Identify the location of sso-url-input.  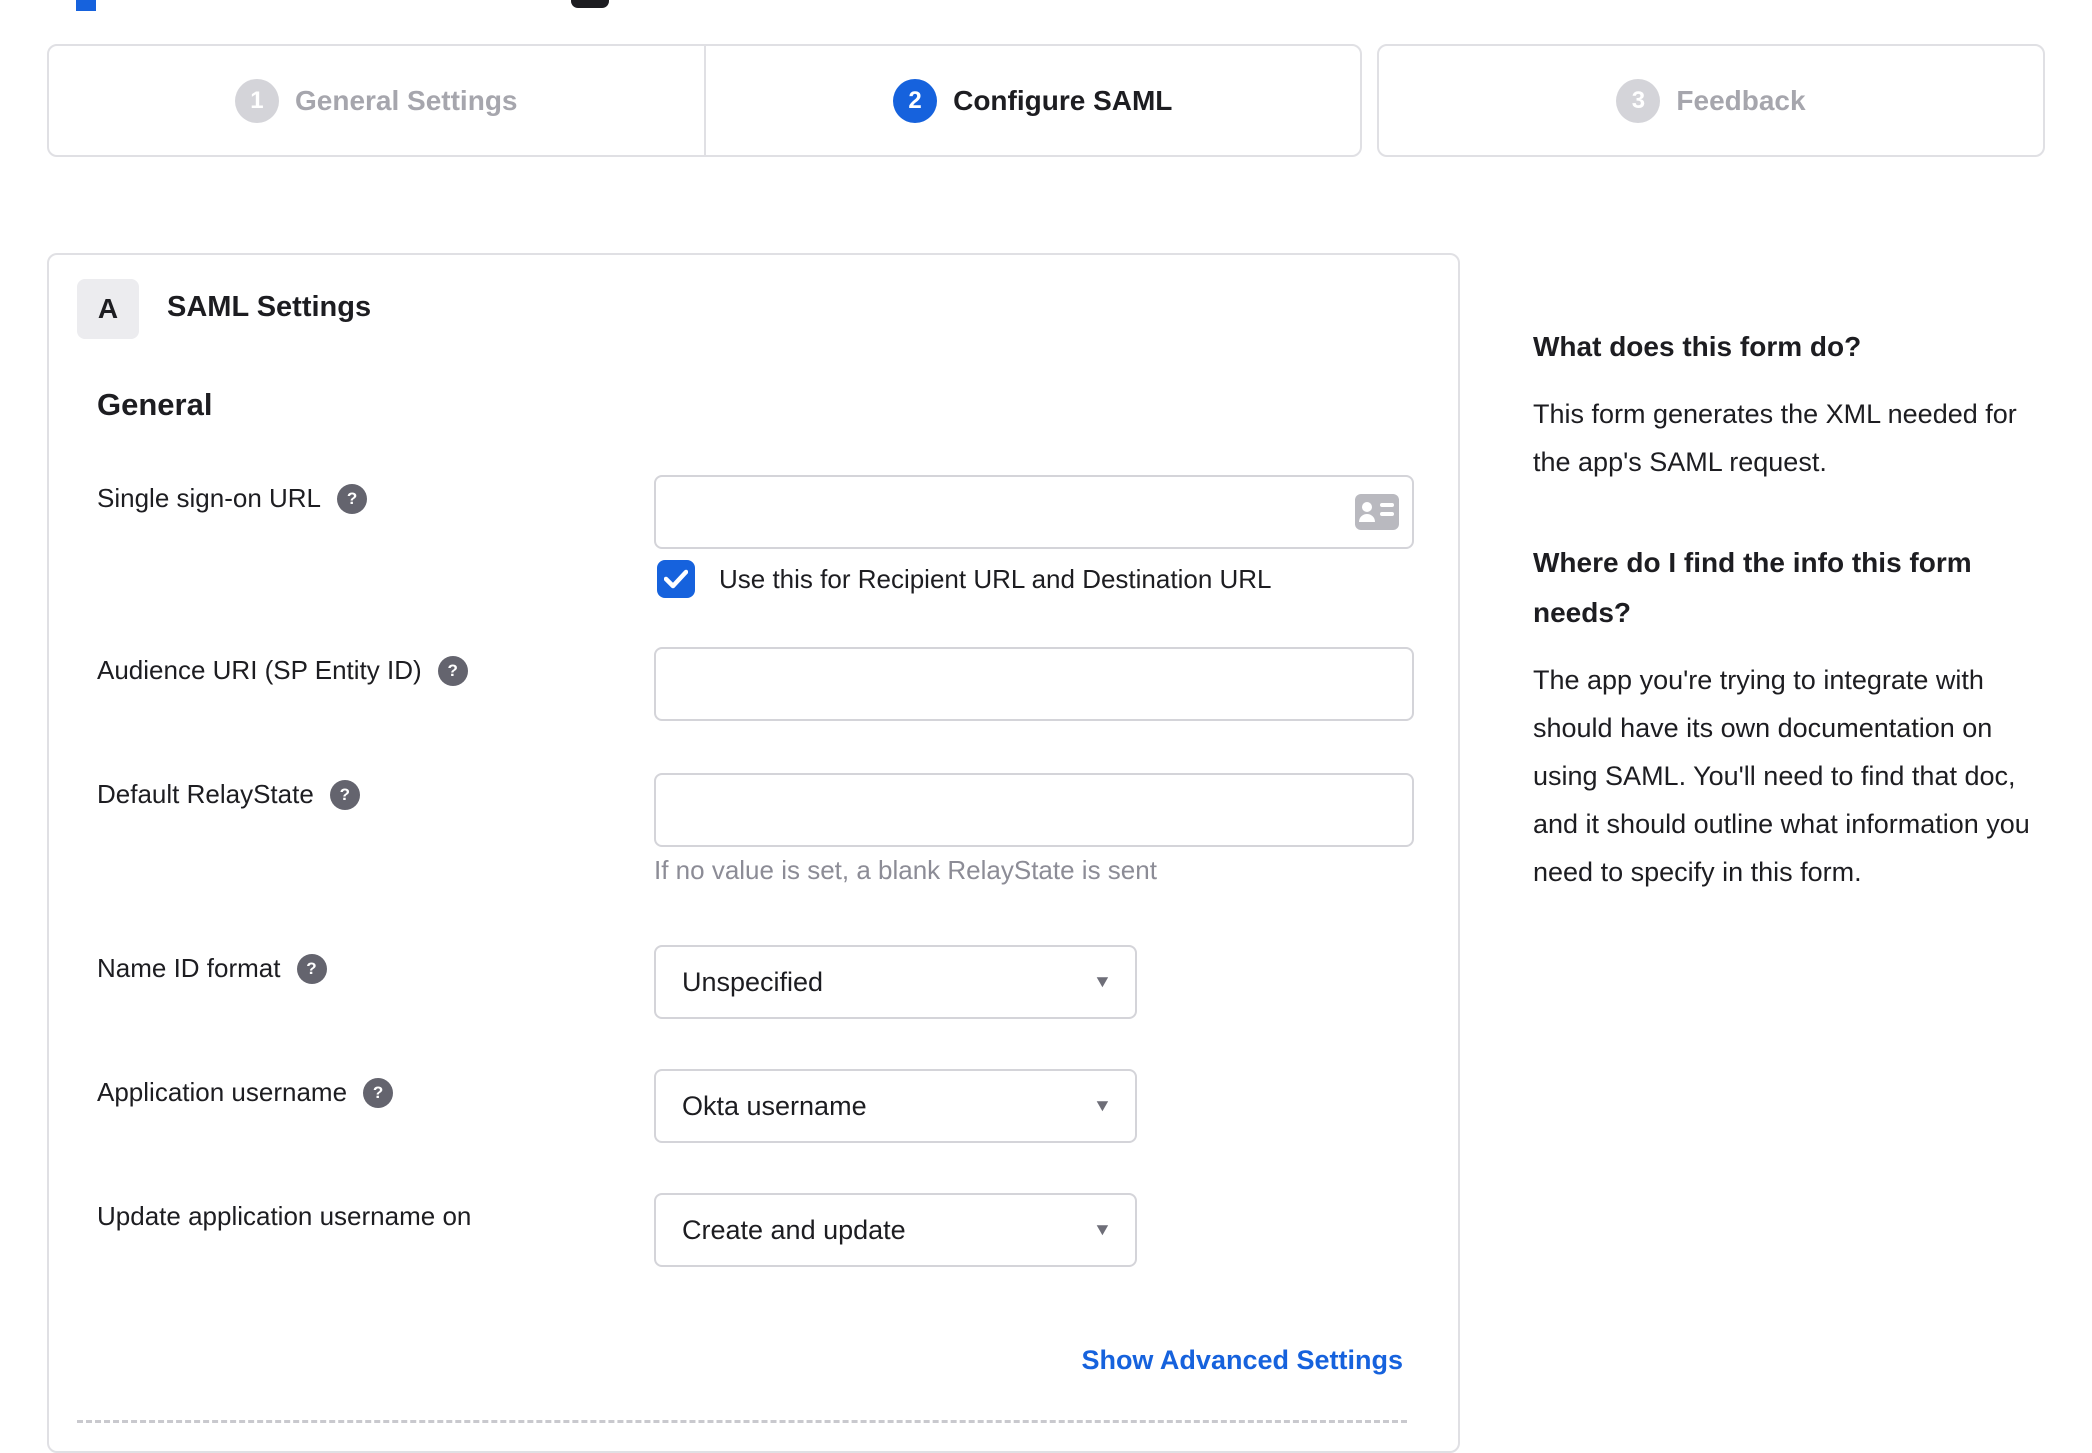
(1034, 512).